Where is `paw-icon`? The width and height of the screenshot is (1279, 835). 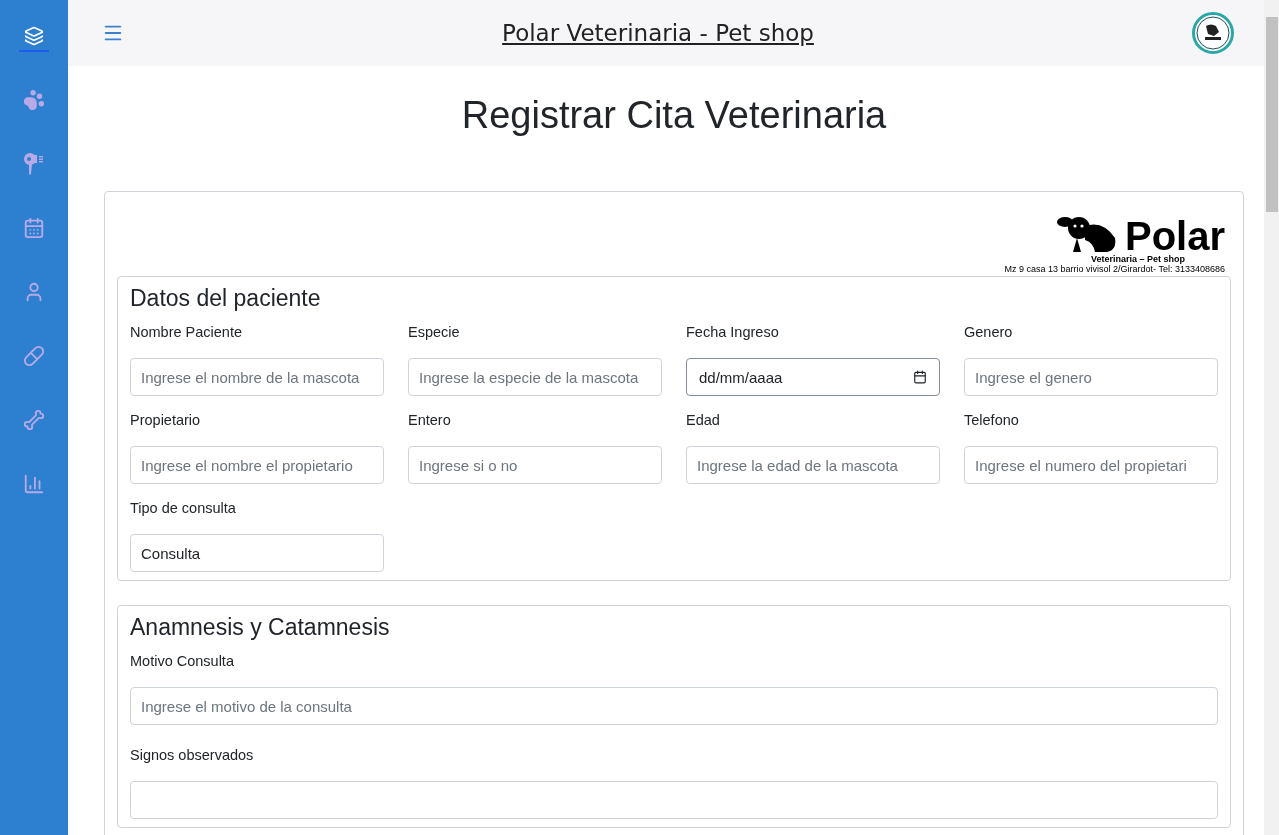 paw-icon is located at coordinates (34, 100).